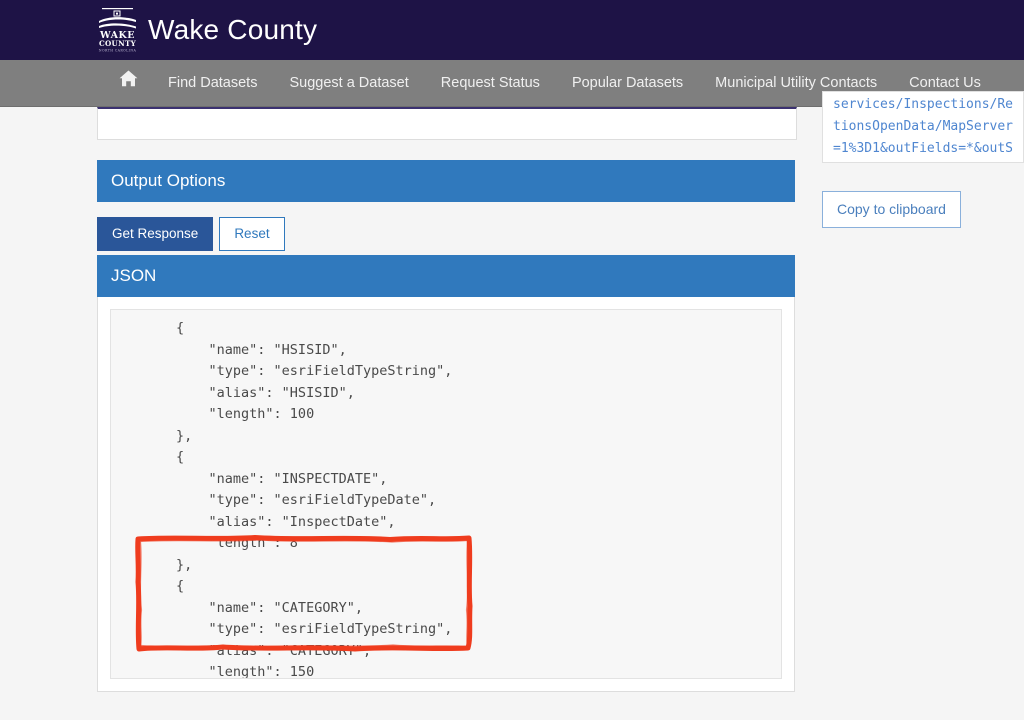  What do you see at coordinates (447, 123) in the screenshot?
I see `parameters-panel-remnant` at bounding box center [447, 123].